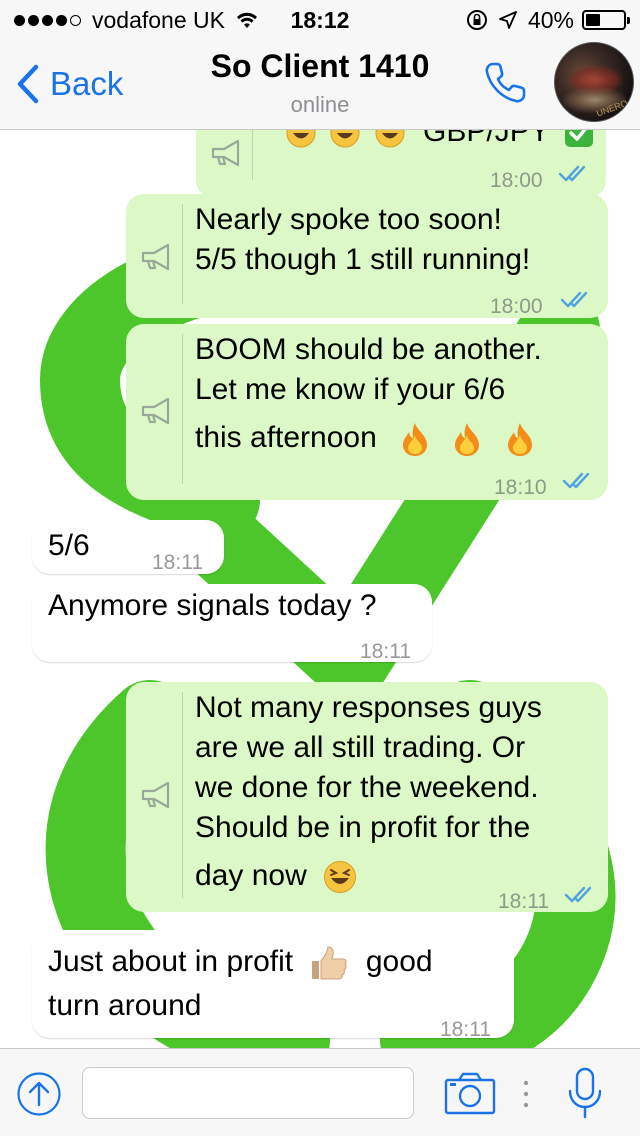 The width and height of the screenshot is (640, 1136). What do you see at coordinates (240, 984) in the screenshot?
I see `message-text: Just about in profit good turn around` at bounding box center [240, 984].